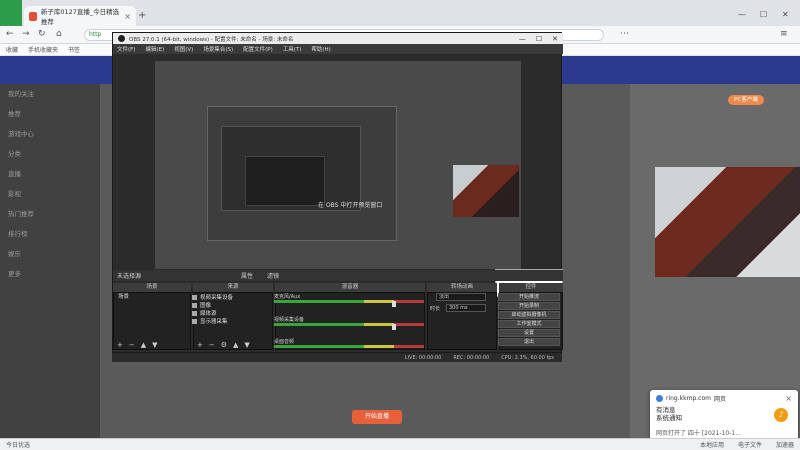 Image resolution: width=800 pixels, height=450 pixels. Describe the element at coordinates (529, 324) in the screenshot. I see `studio-mode-button: 工作室模式` at that location.